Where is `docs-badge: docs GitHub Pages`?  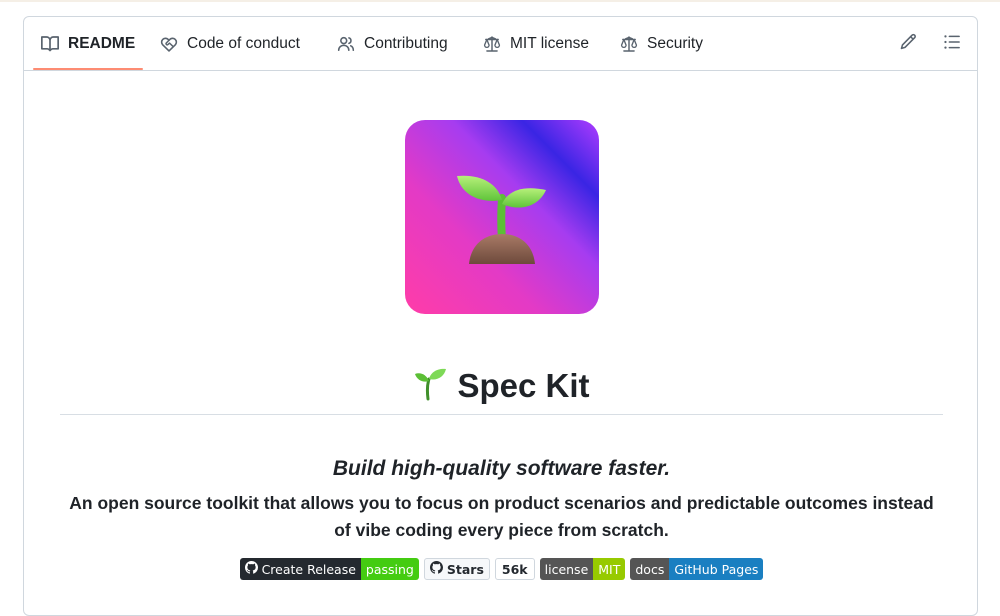
docs-badge: docs GitHub Pages is located at coordinates (697, 569).